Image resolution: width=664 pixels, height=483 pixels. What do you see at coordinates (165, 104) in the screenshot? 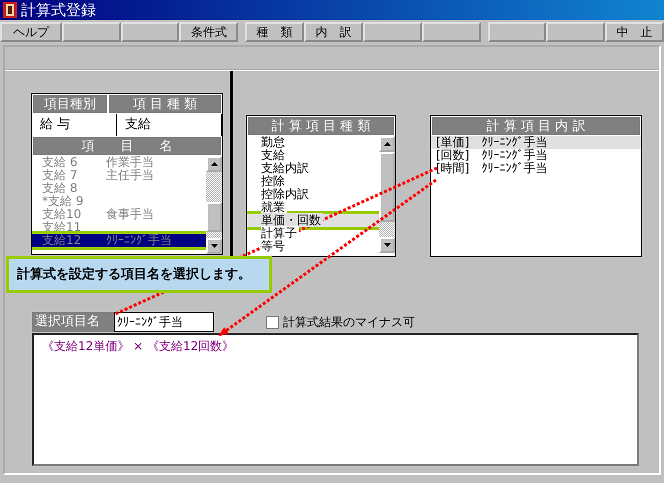
I see `column-header: 項 目 種 類` at bounding box center [165, 104].